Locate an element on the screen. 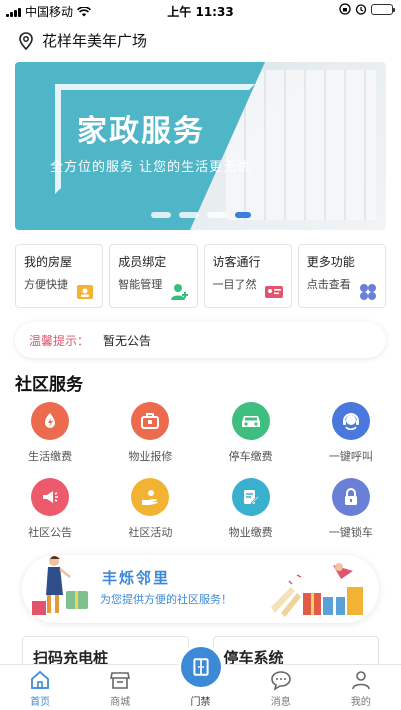 Image resolution: width=401 pixels, height=710 pixels. activity-hand-icon is located at coordinates (150, 497).